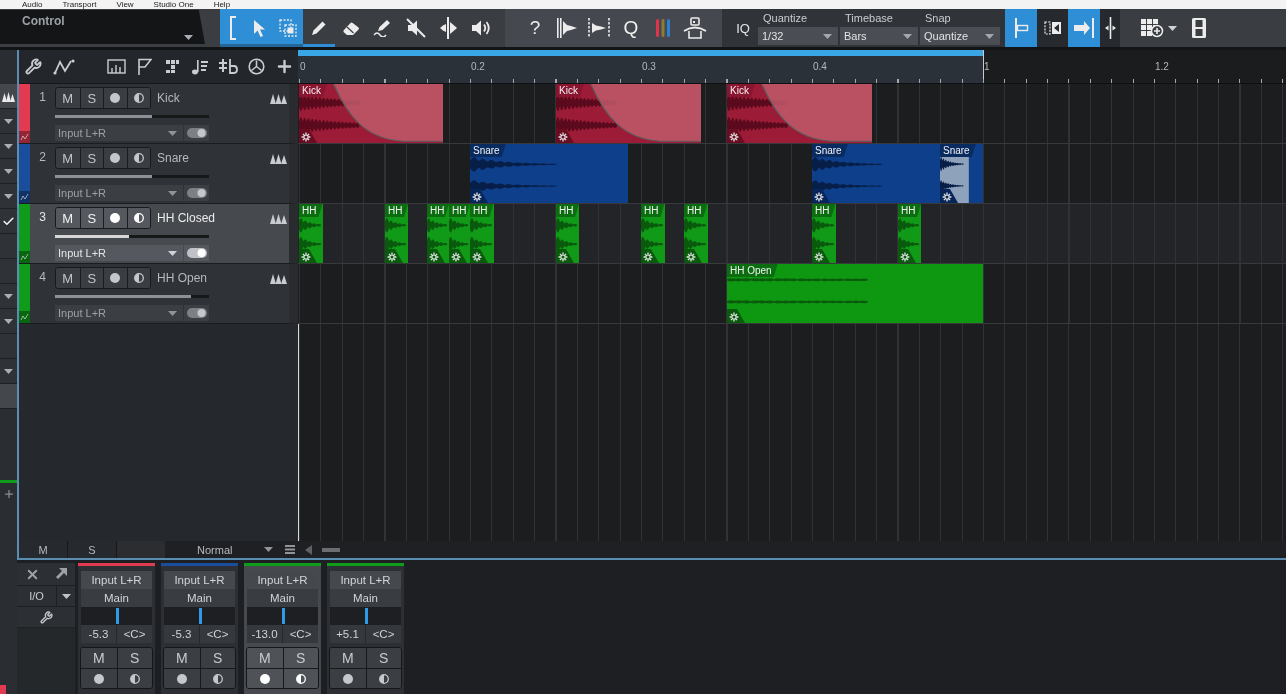 The image size is (1286, 694). What do you see at coordinates (350, 28) in the screenshot?
I see `eraser-icon` at bounding box center [350, 28].